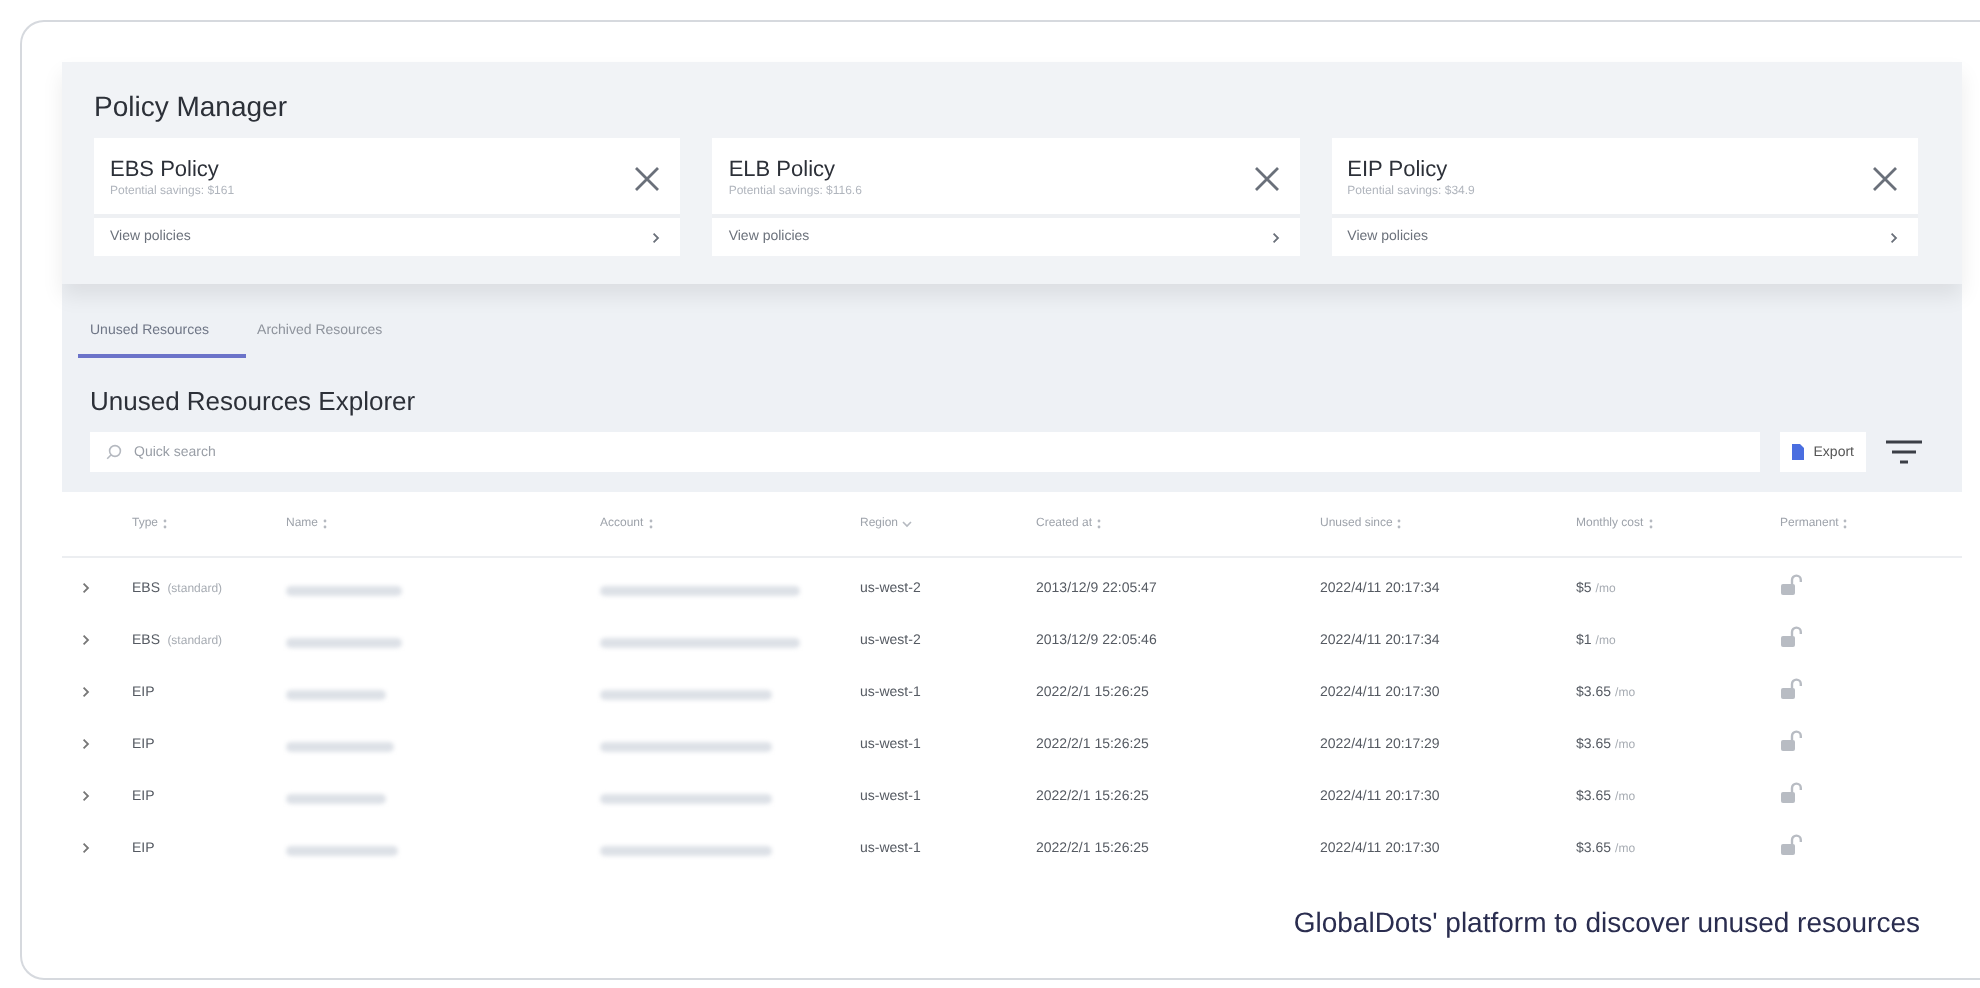 The image size is (1980, 988). I want to click on filter-icon, so click(1904, 452).